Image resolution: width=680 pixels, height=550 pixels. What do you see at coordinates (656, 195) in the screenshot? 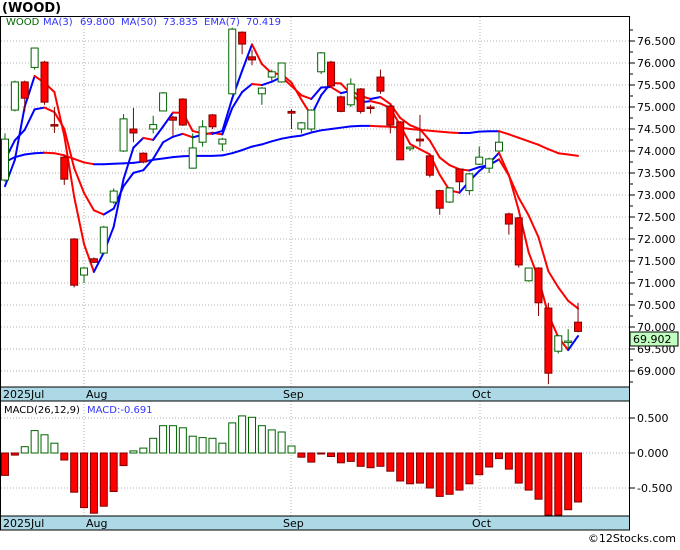
I see `price-tick-label: 73.000` at bounding box center [656, 195].